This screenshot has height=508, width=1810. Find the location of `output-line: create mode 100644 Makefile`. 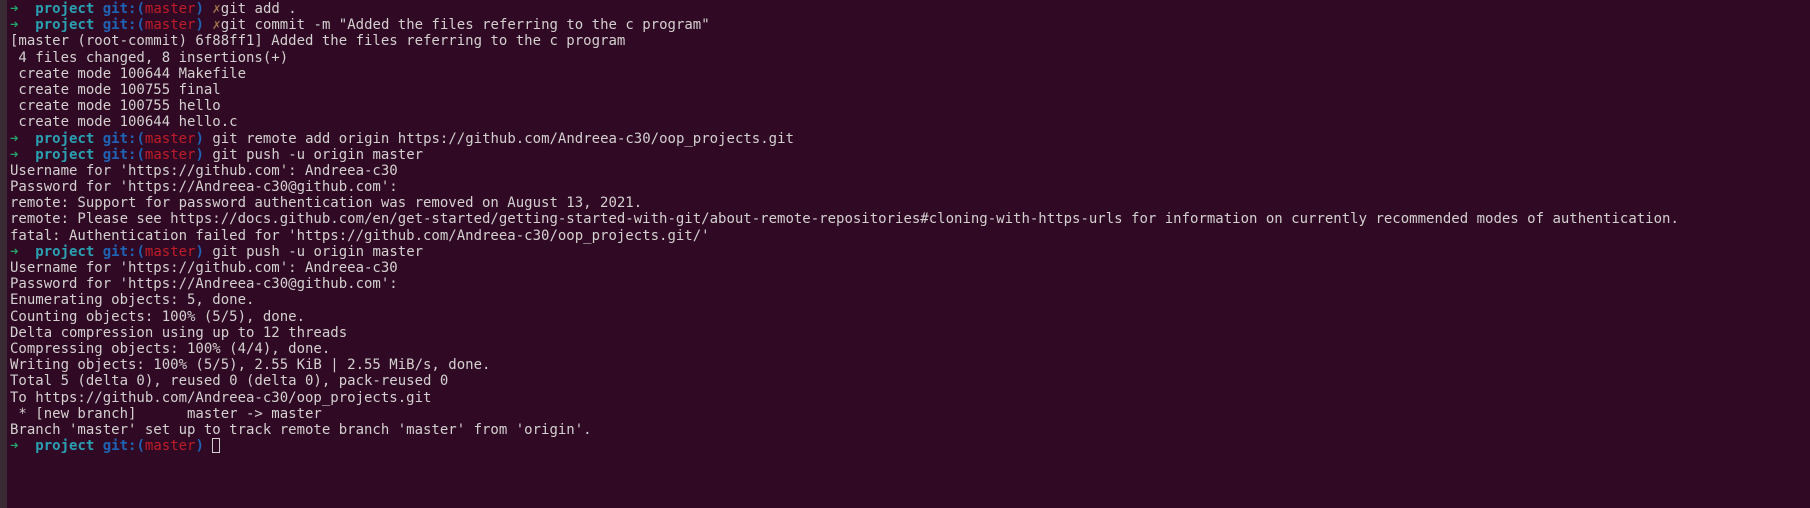

output-line: create mode 100644 Makefile is located at coordinates (844, 74).